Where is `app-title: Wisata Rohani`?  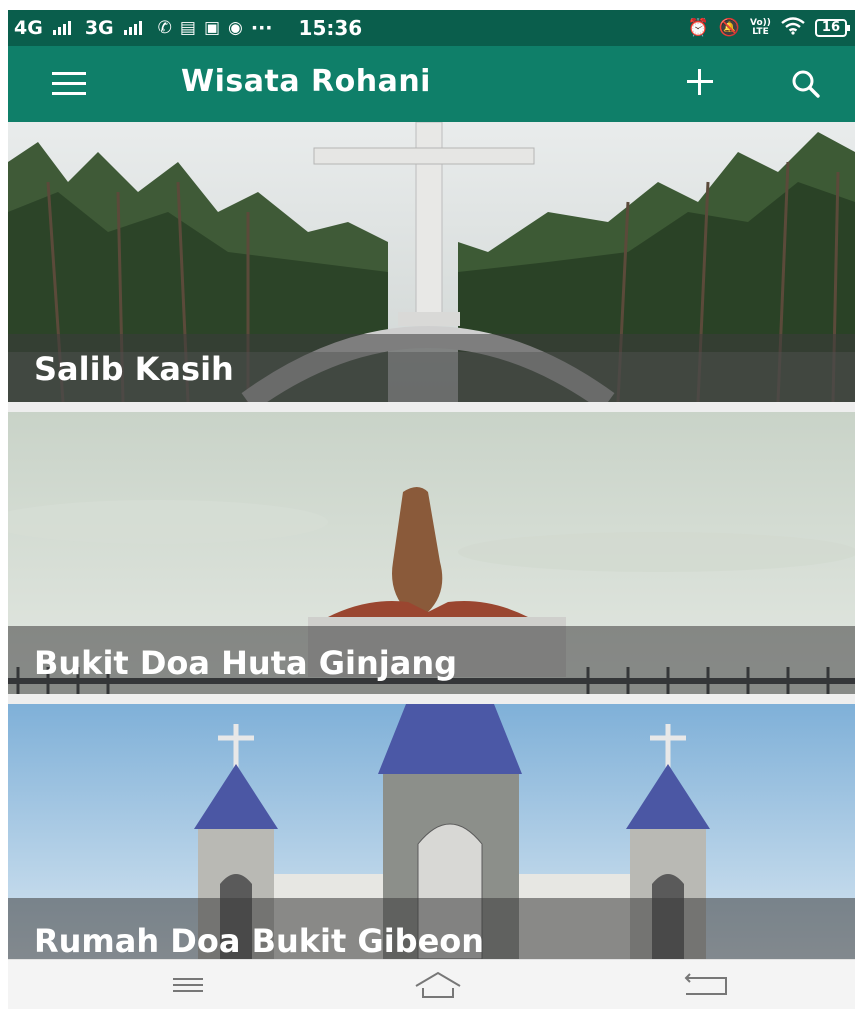
app-title: Wisata Rohani is located at coordinates (306, 81).